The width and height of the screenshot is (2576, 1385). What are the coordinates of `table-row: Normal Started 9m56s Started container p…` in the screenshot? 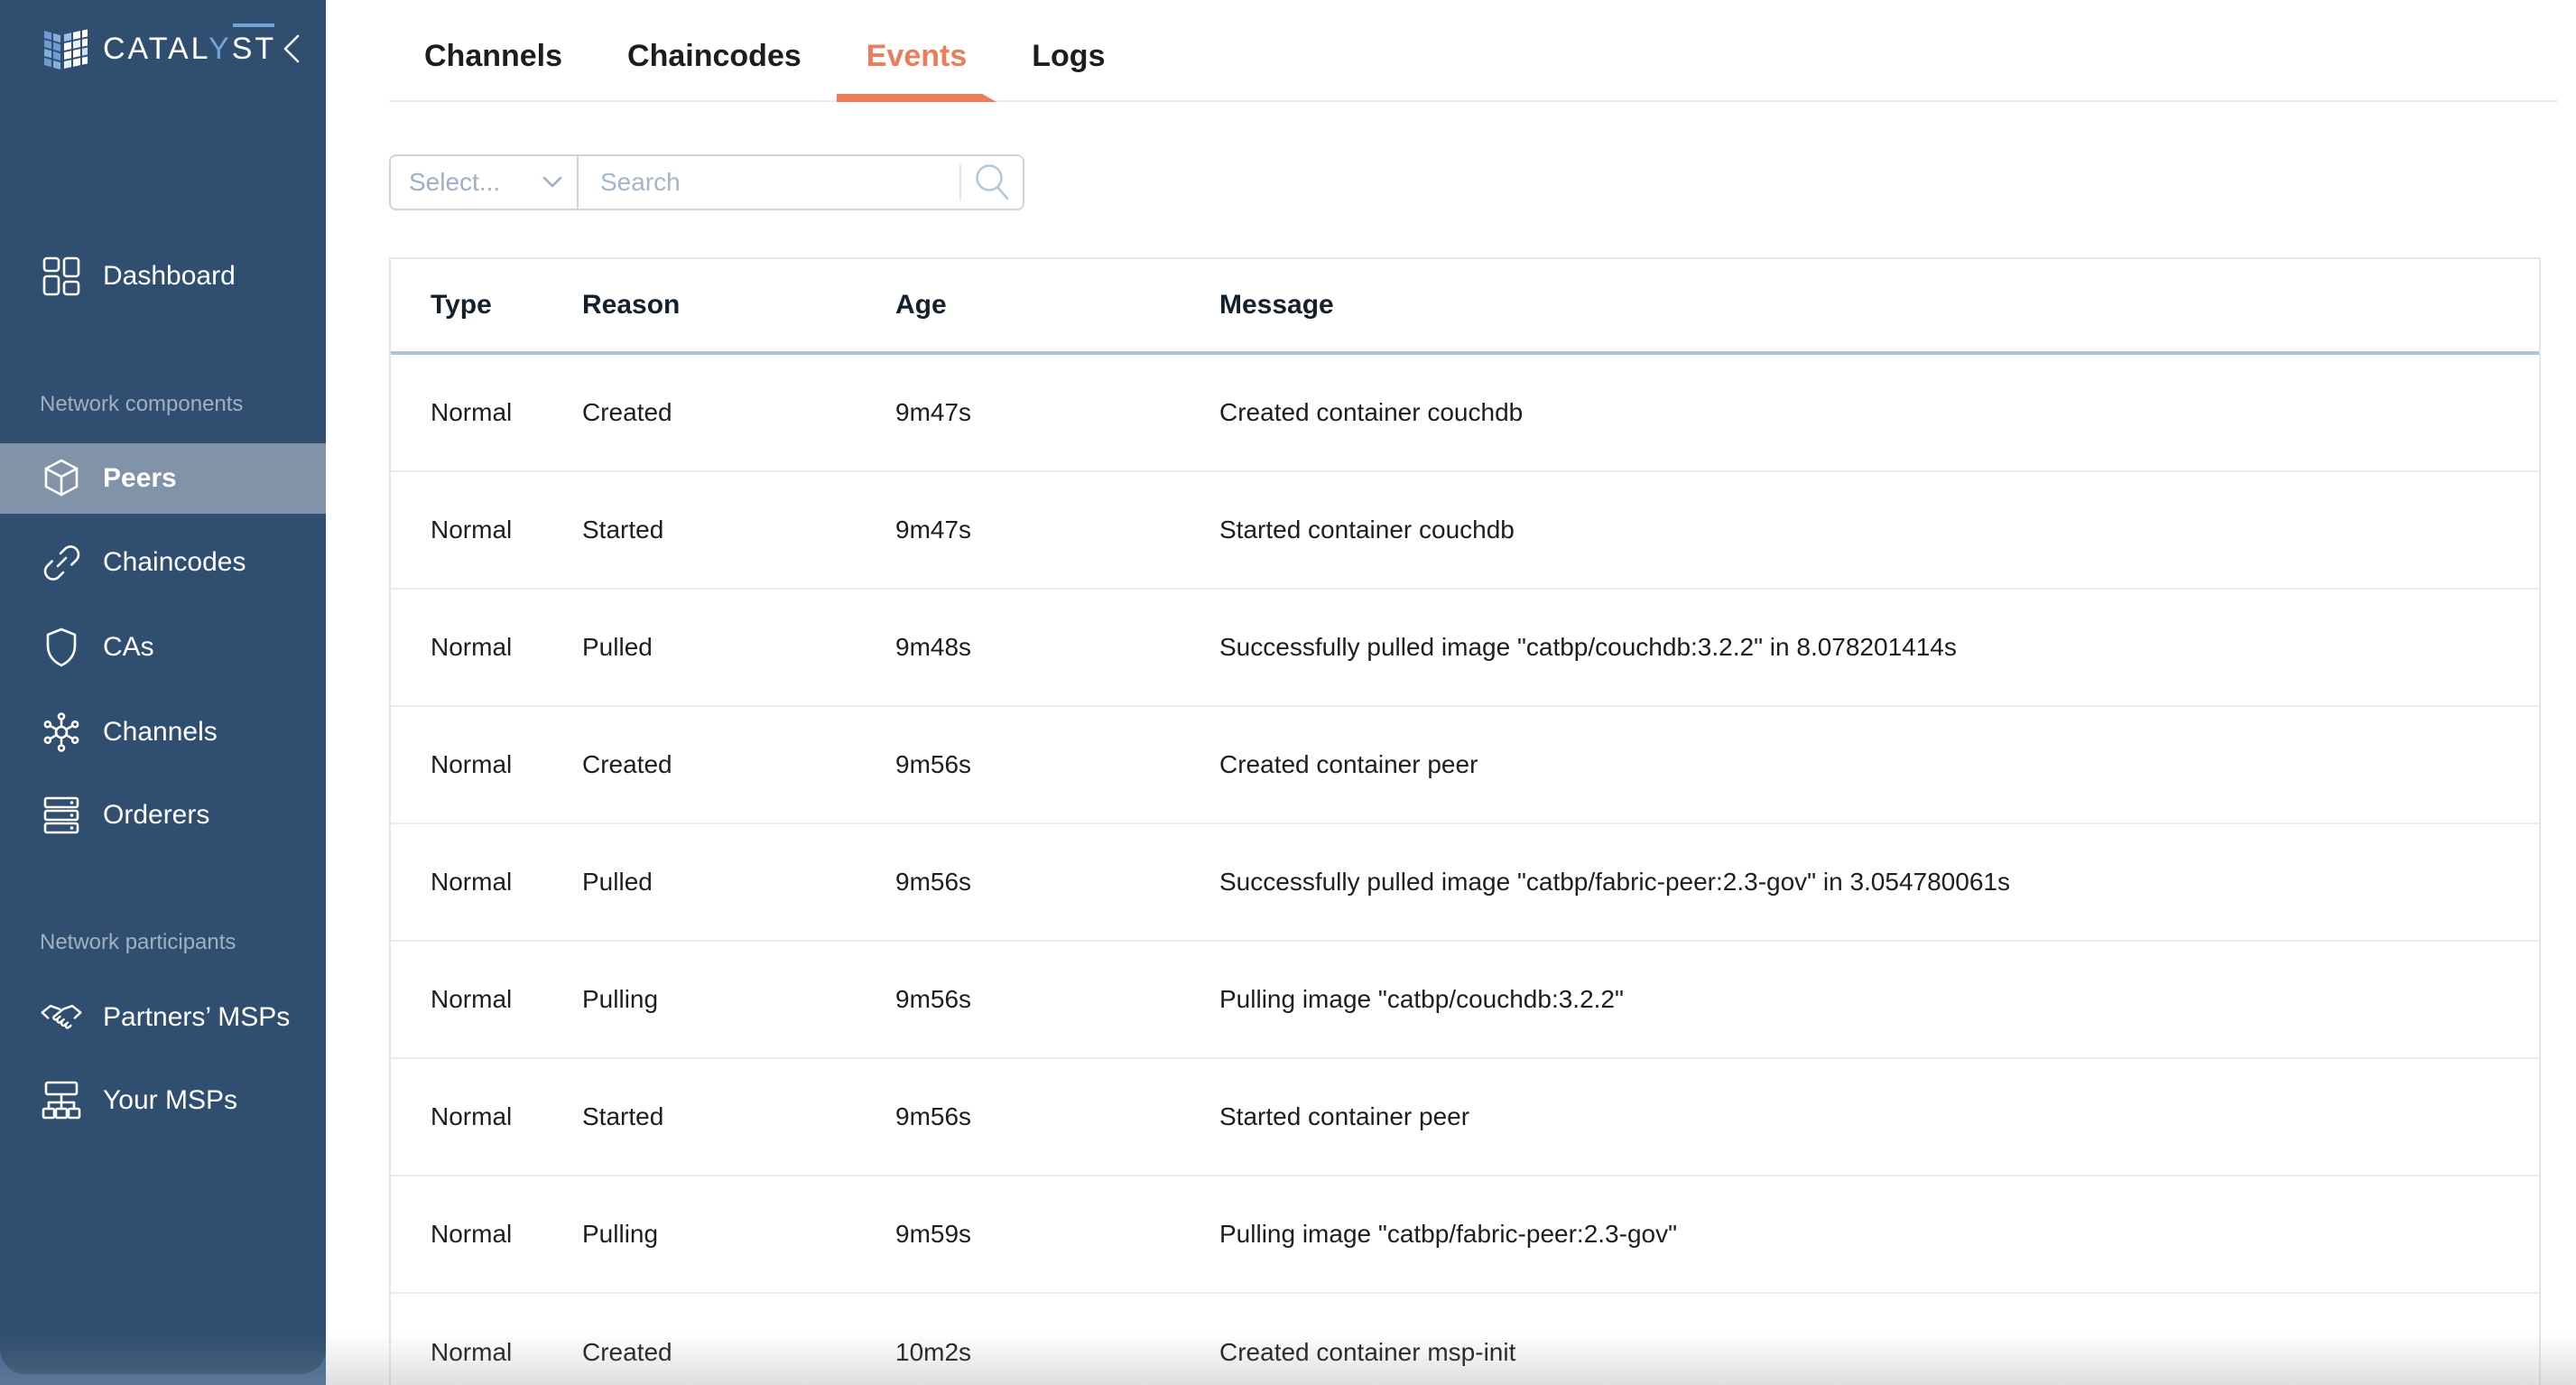 It's located at (1465, 1117).